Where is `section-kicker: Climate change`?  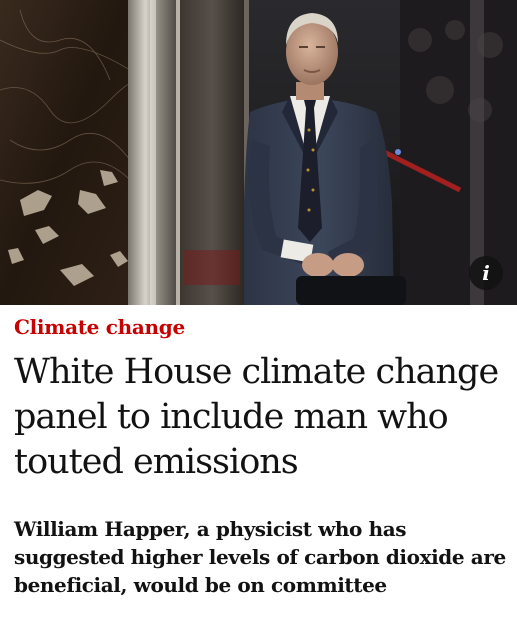 section-kicker: Climate change is located at coordinates (261, 322).